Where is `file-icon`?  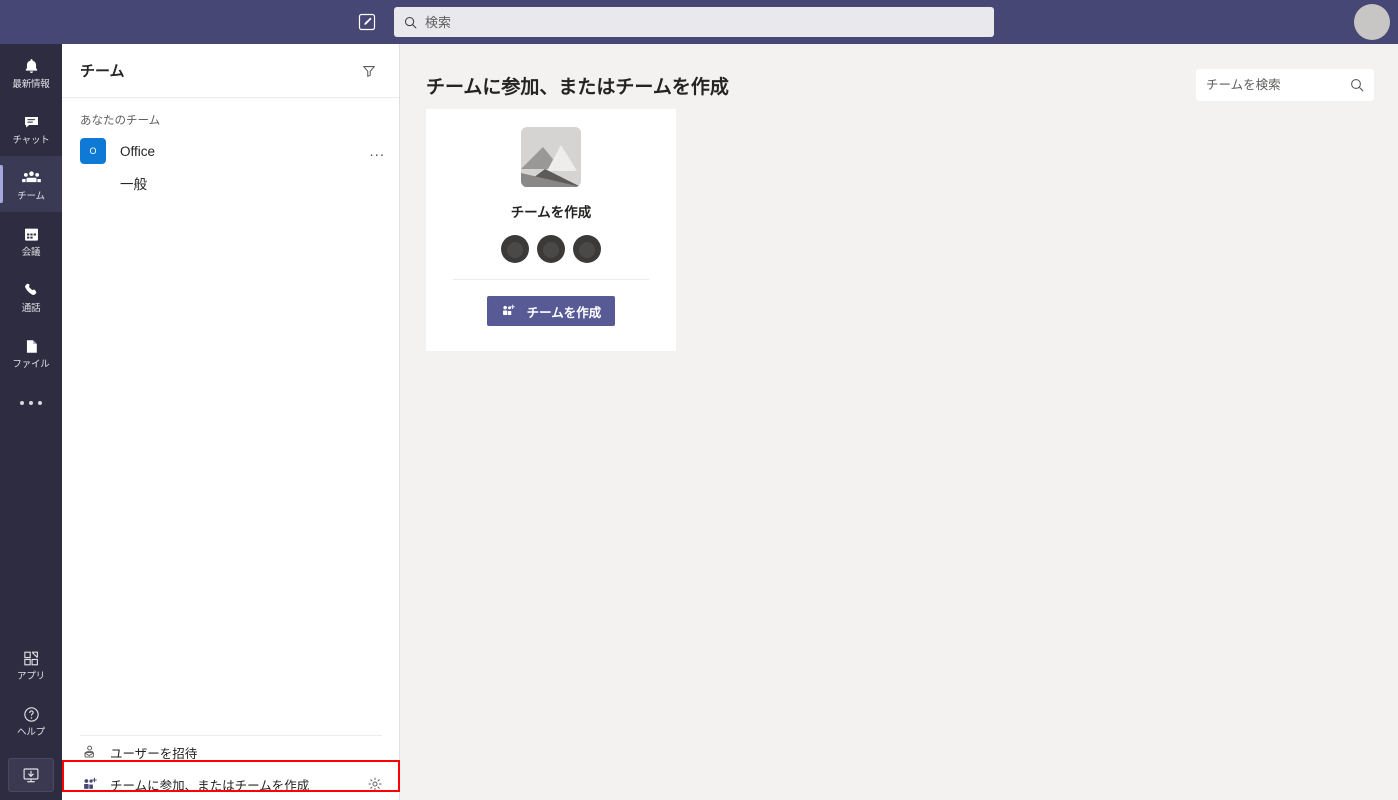
file-icon is located at coordinates (31, 346).